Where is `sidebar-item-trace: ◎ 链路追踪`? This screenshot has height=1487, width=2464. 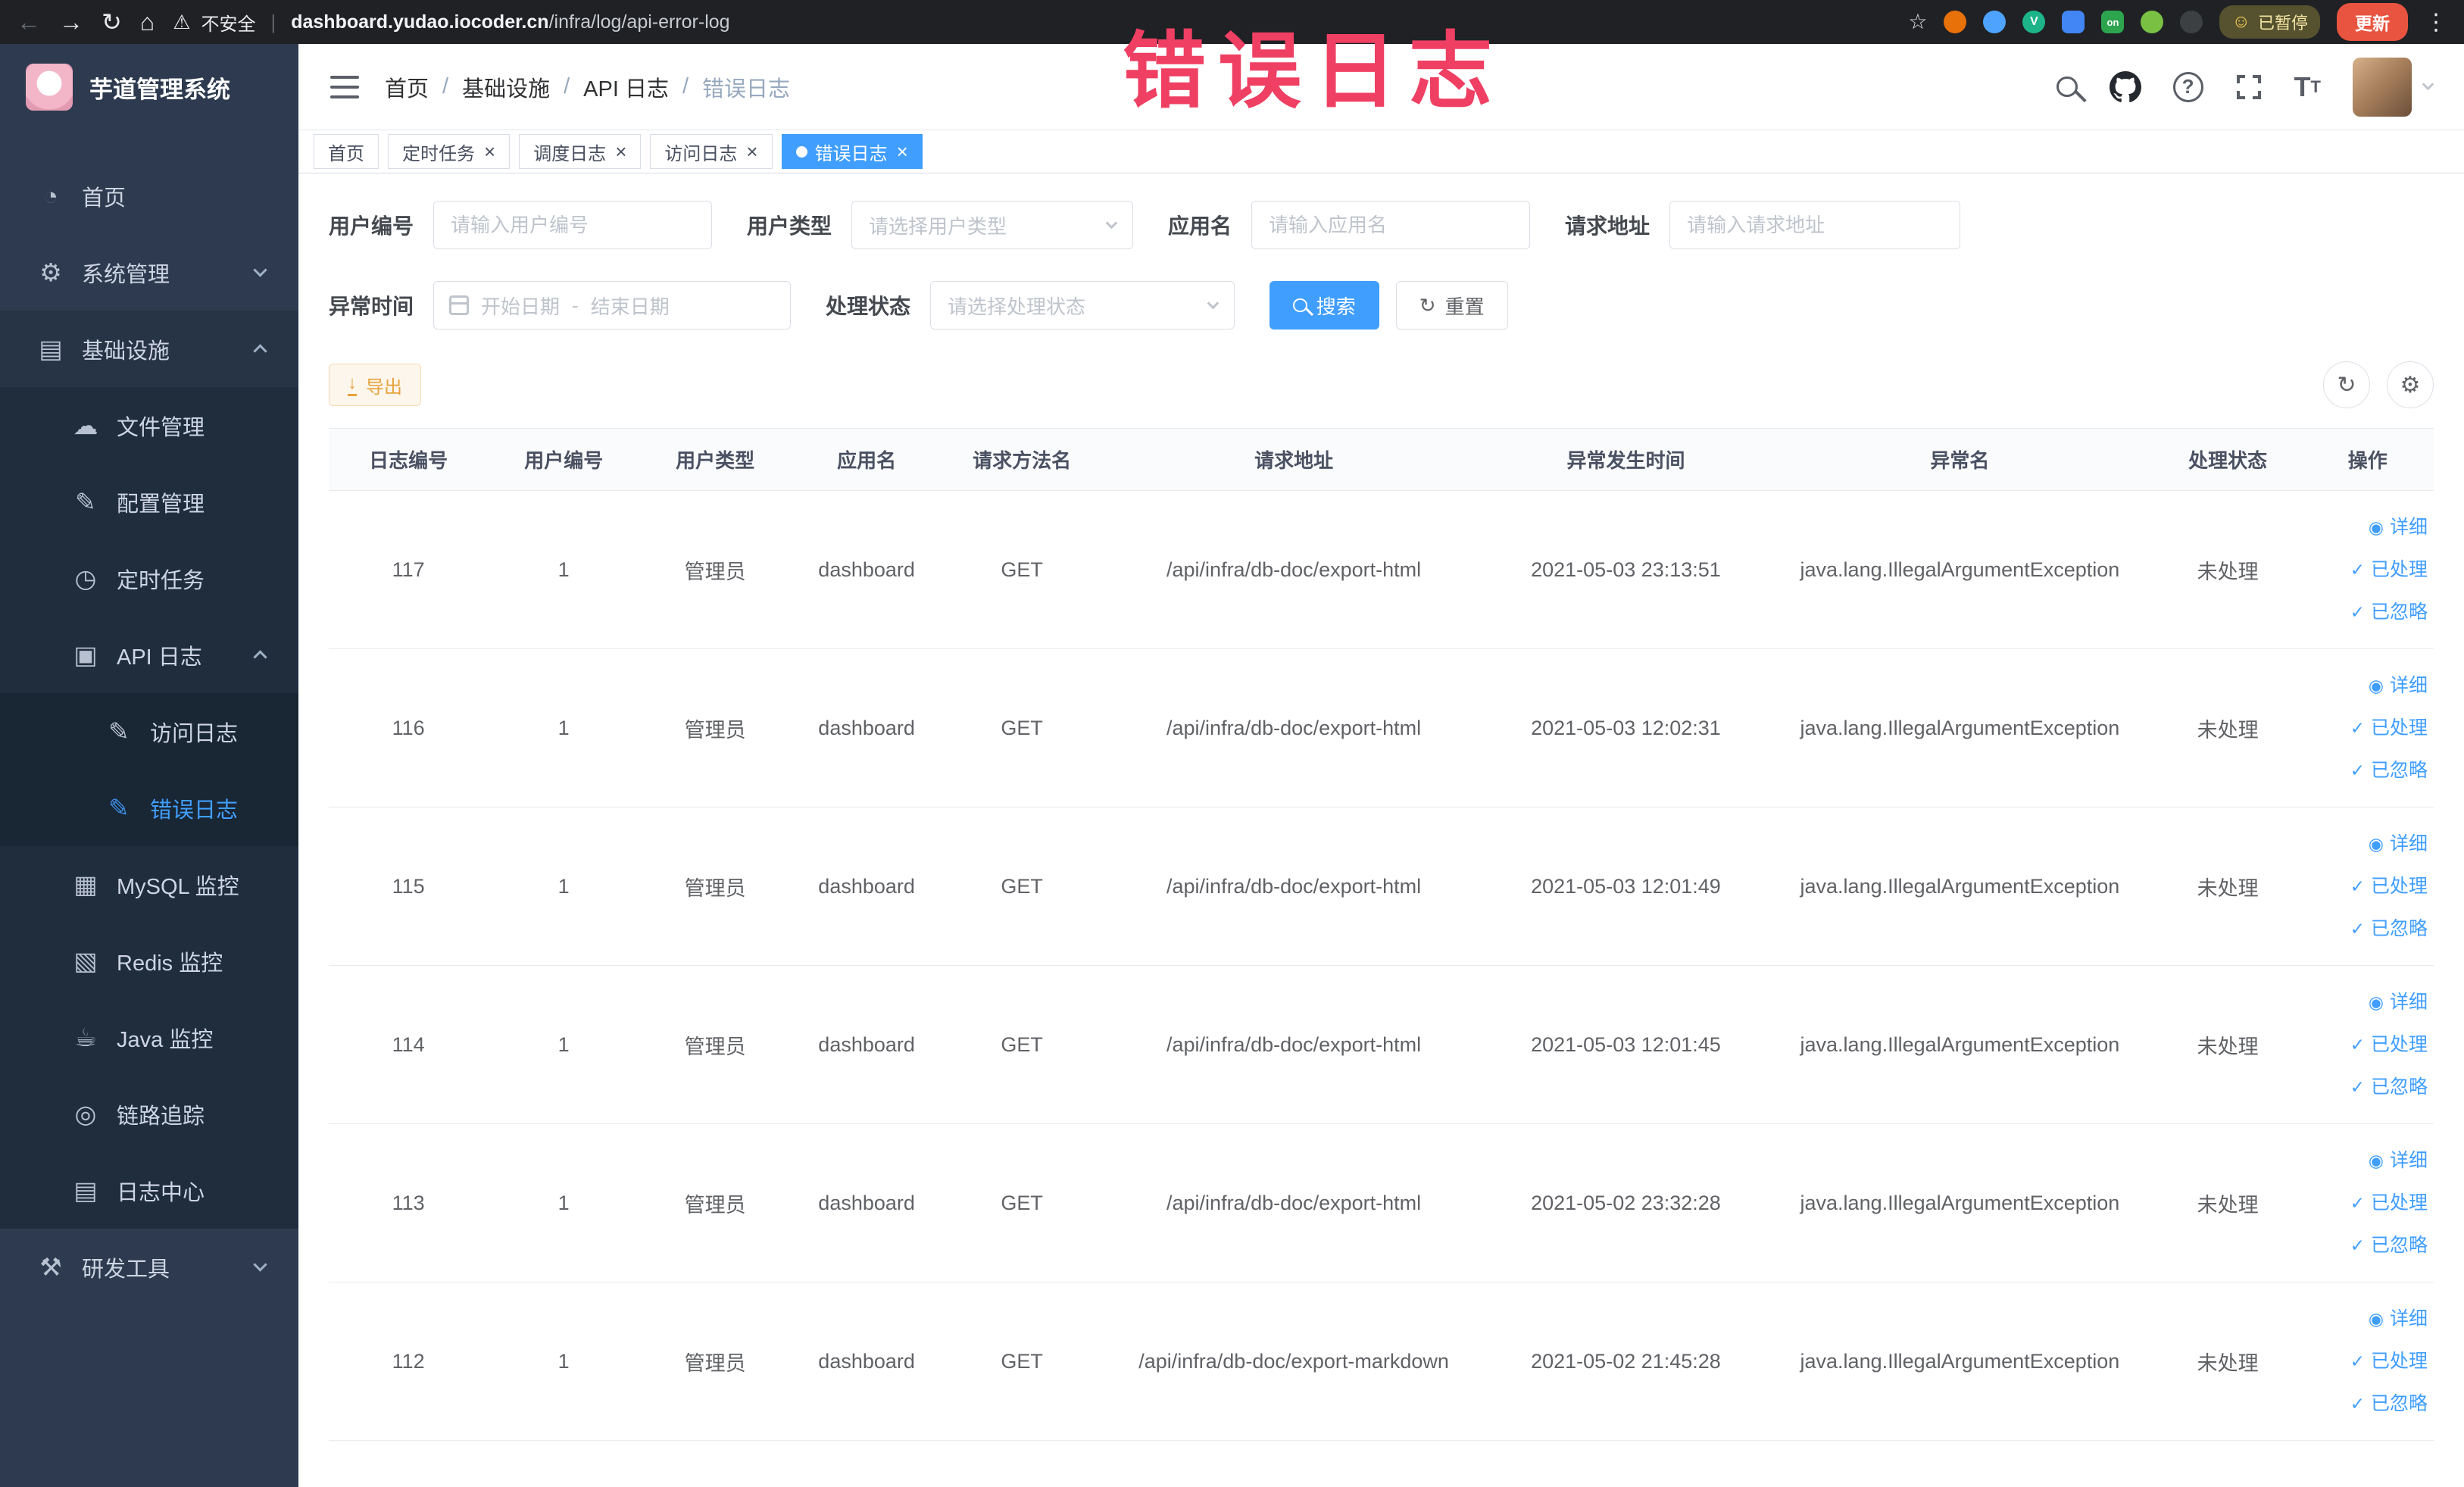 sidebar-item-trace: ◎ 链路追踪 is located at coordinates (149, 1114).